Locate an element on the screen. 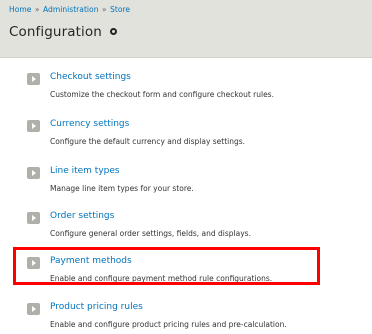  breadcrumb-administration: Administration is located at coordinates (71, 9).